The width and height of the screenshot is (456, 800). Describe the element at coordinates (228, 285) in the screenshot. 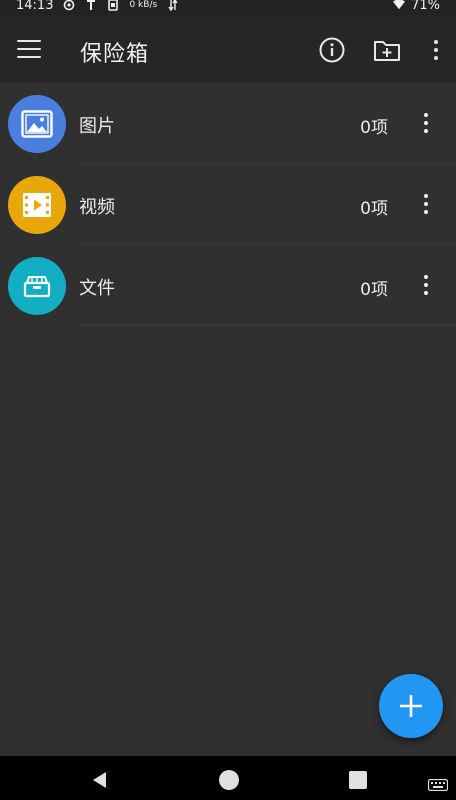

I see `list-item-files: 文件 0项` at that location.